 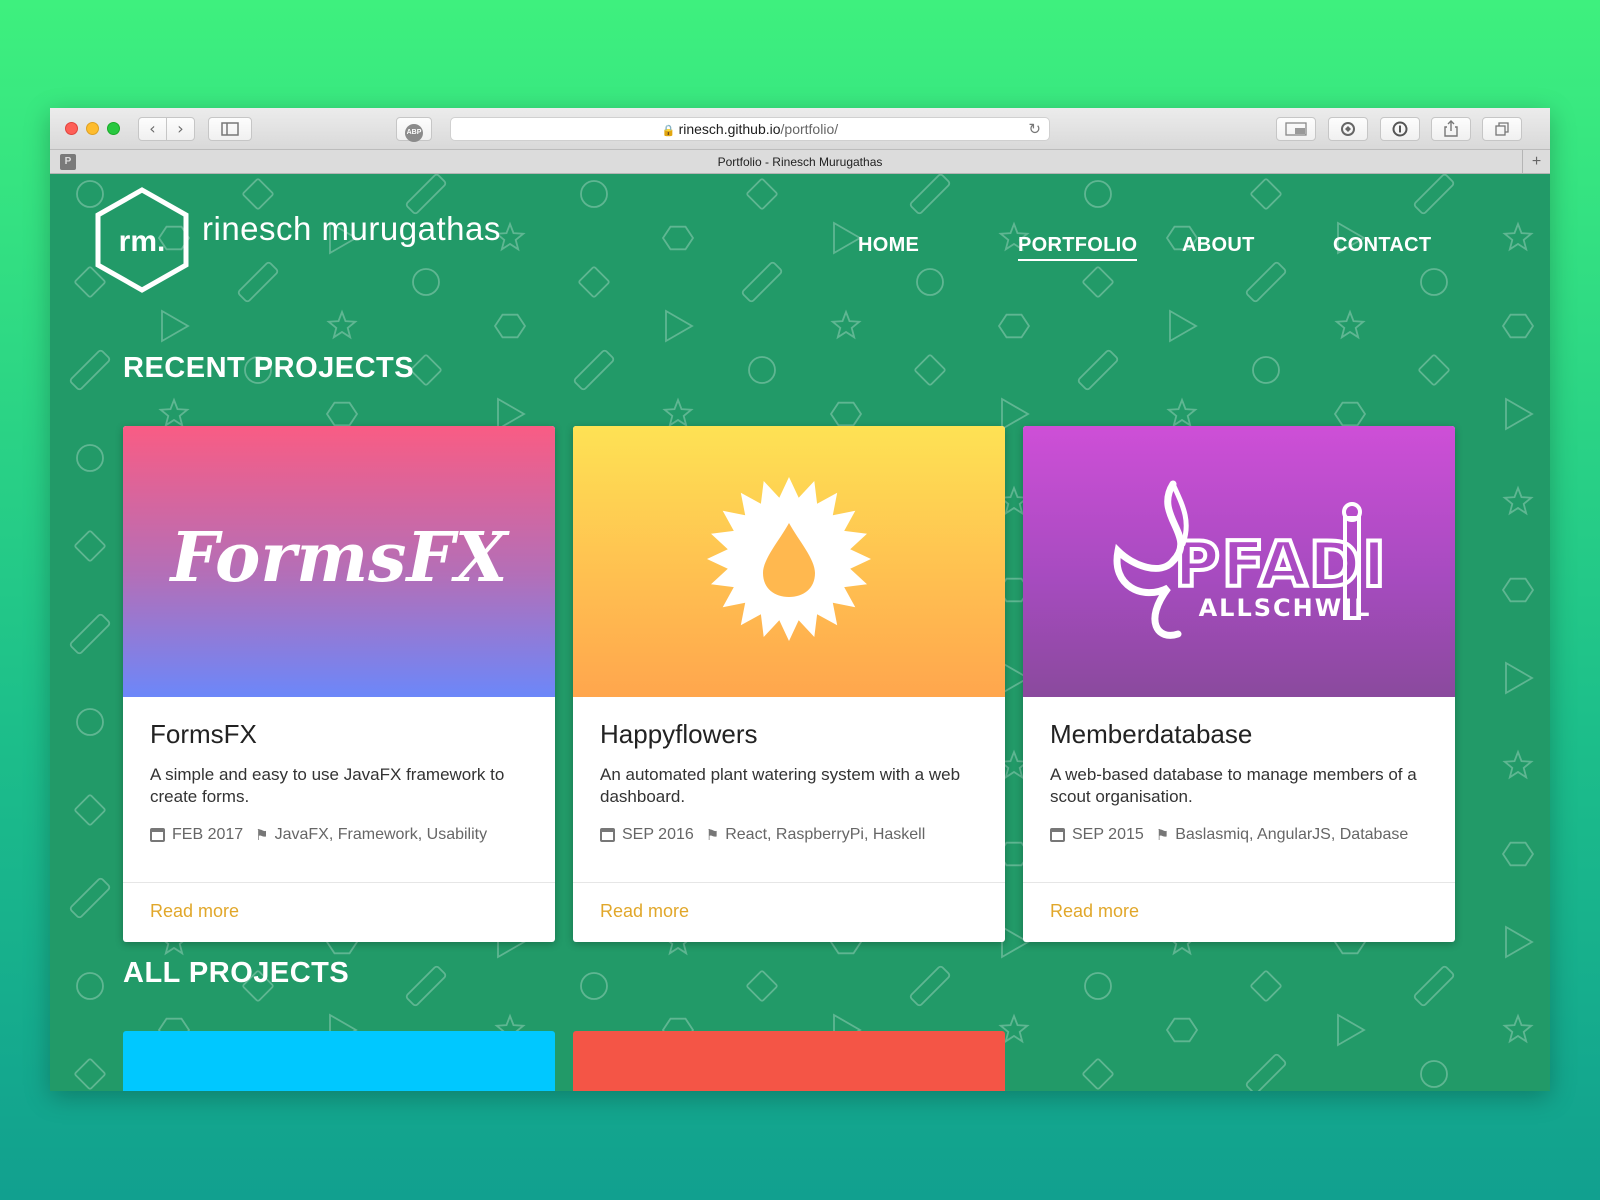 I want to click on nav-portfolio: PORTFOLIO, so click(x=1078, y=247).